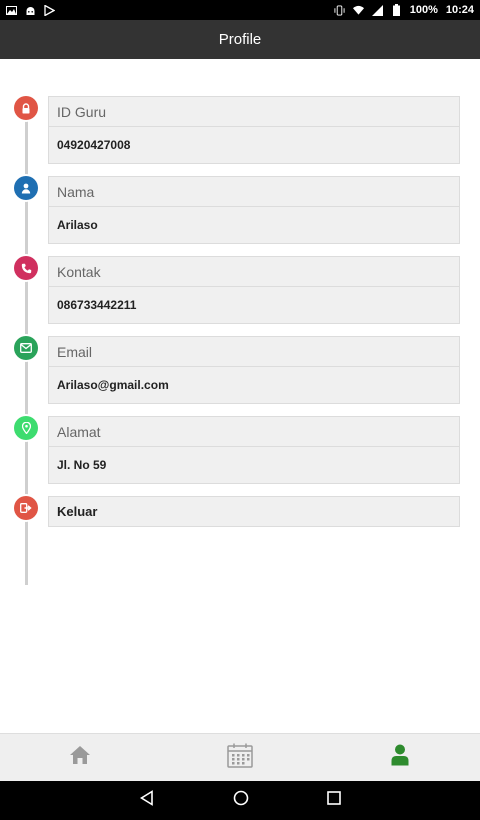  What do you see at coordinates (339, 10) in the screenshot?
I see `vibrate-icon` at bounding box center [339, 10].